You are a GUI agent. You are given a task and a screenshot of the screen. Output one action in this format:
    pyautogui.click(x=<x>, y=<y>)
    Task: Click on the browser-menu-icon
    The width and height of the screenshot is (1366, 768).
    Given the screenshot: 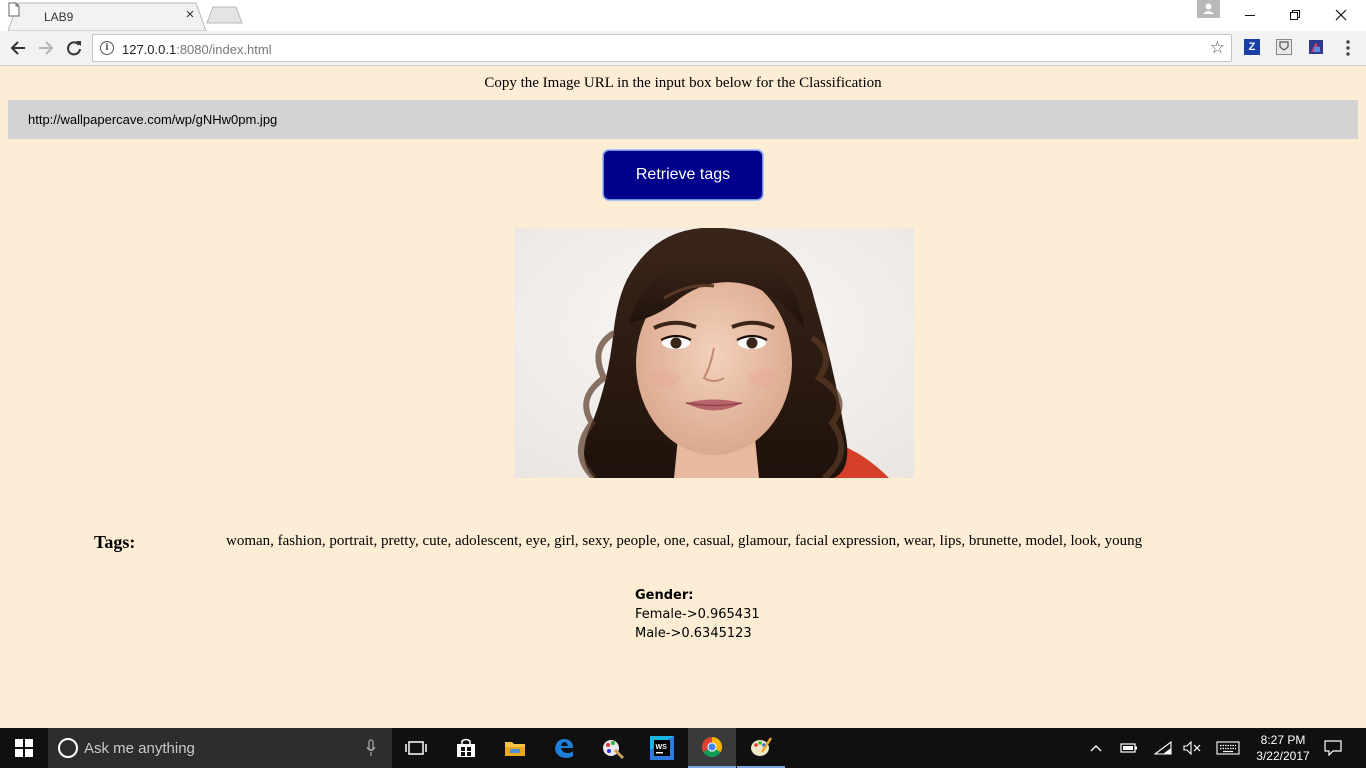 What is the action you would take?
    pyautogui.click(x=1348, y=48)
    